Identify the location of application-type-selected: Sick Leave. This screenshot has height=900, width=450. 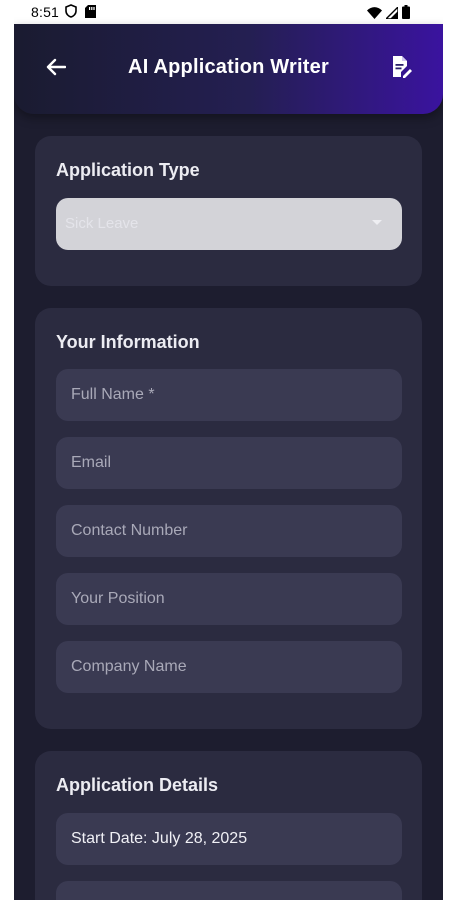
(102, 223).